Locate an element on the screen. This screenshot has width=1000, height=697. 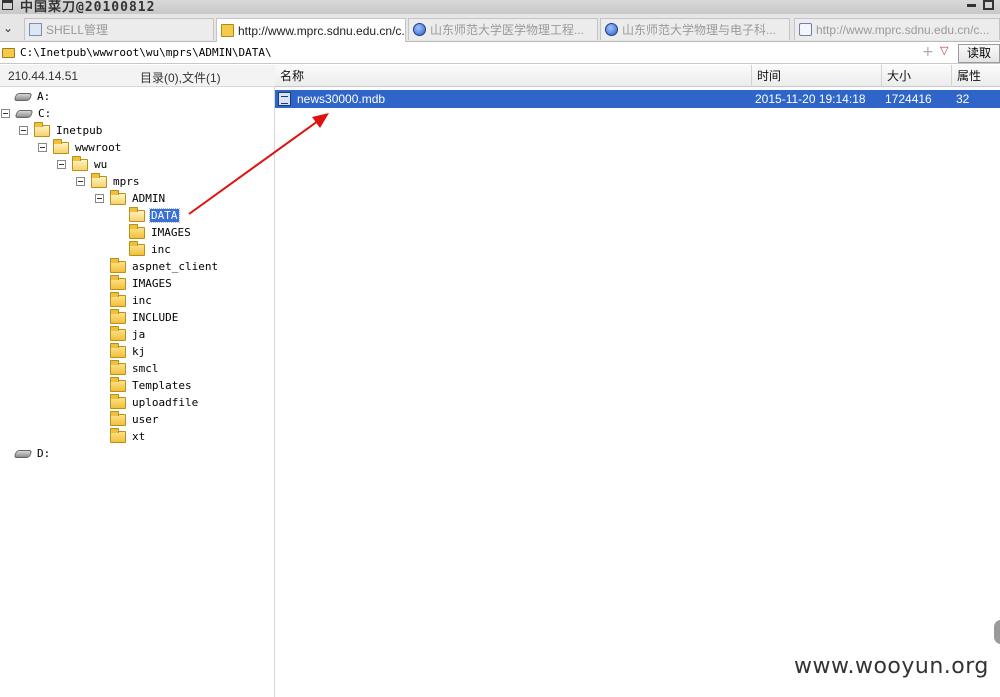
tree-node-templates: Templates is located at coordinates (151, 385).